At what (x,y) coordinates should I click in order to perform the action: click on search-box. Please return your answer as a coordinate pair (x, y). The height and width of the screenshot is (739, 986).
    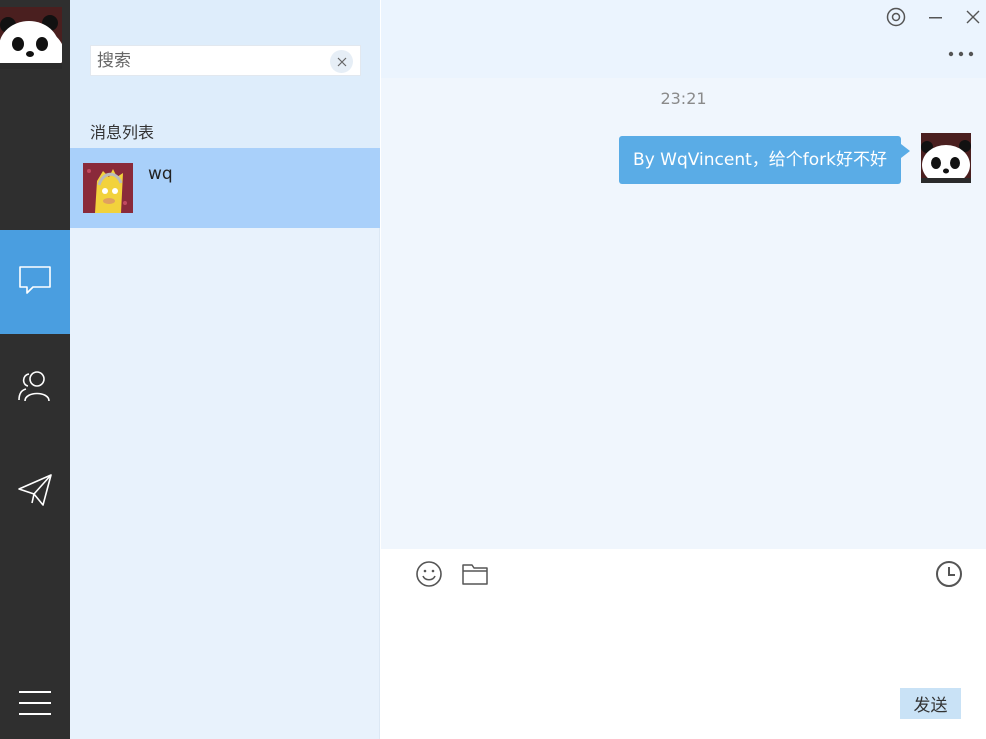
    Looking at the image, I should click on (225, 60).